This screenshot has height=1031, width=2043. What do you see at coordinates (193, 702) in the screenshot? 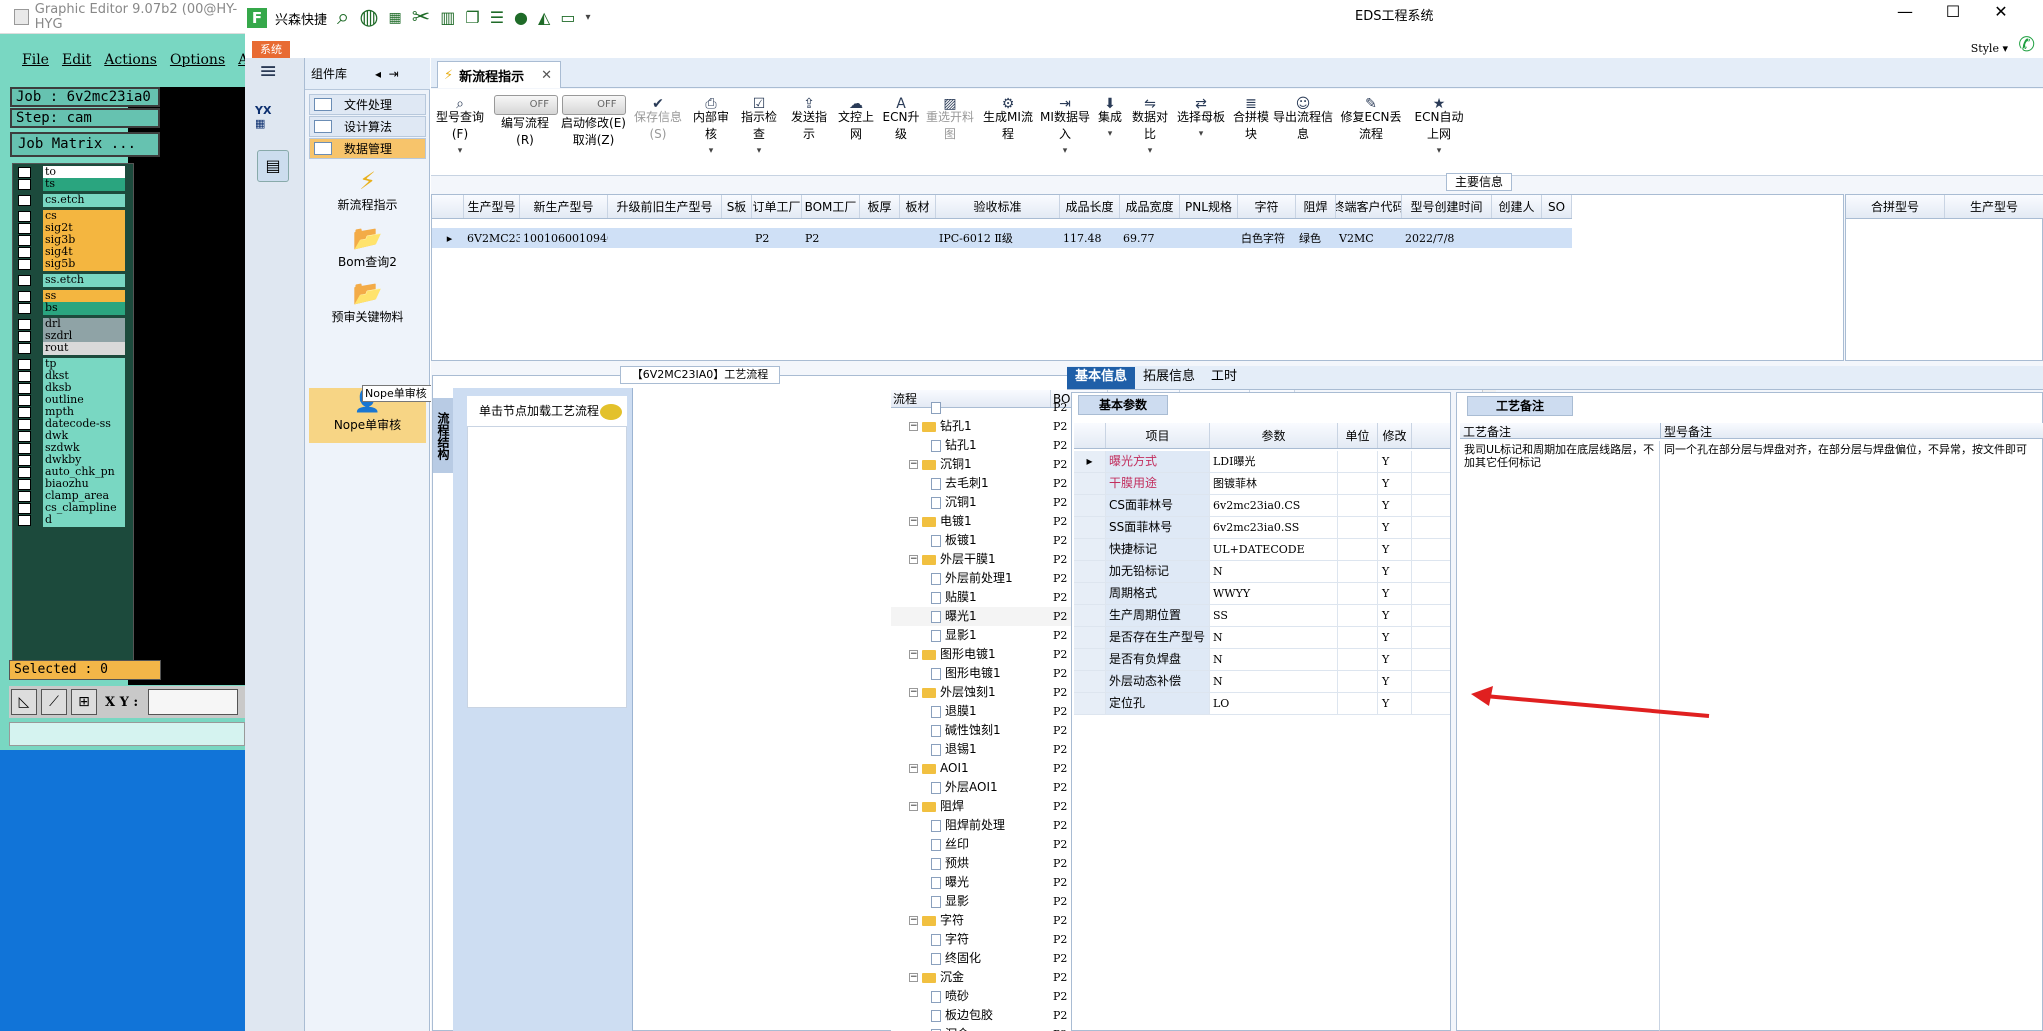
I see `xy-input` at bounding box center [193, 702].